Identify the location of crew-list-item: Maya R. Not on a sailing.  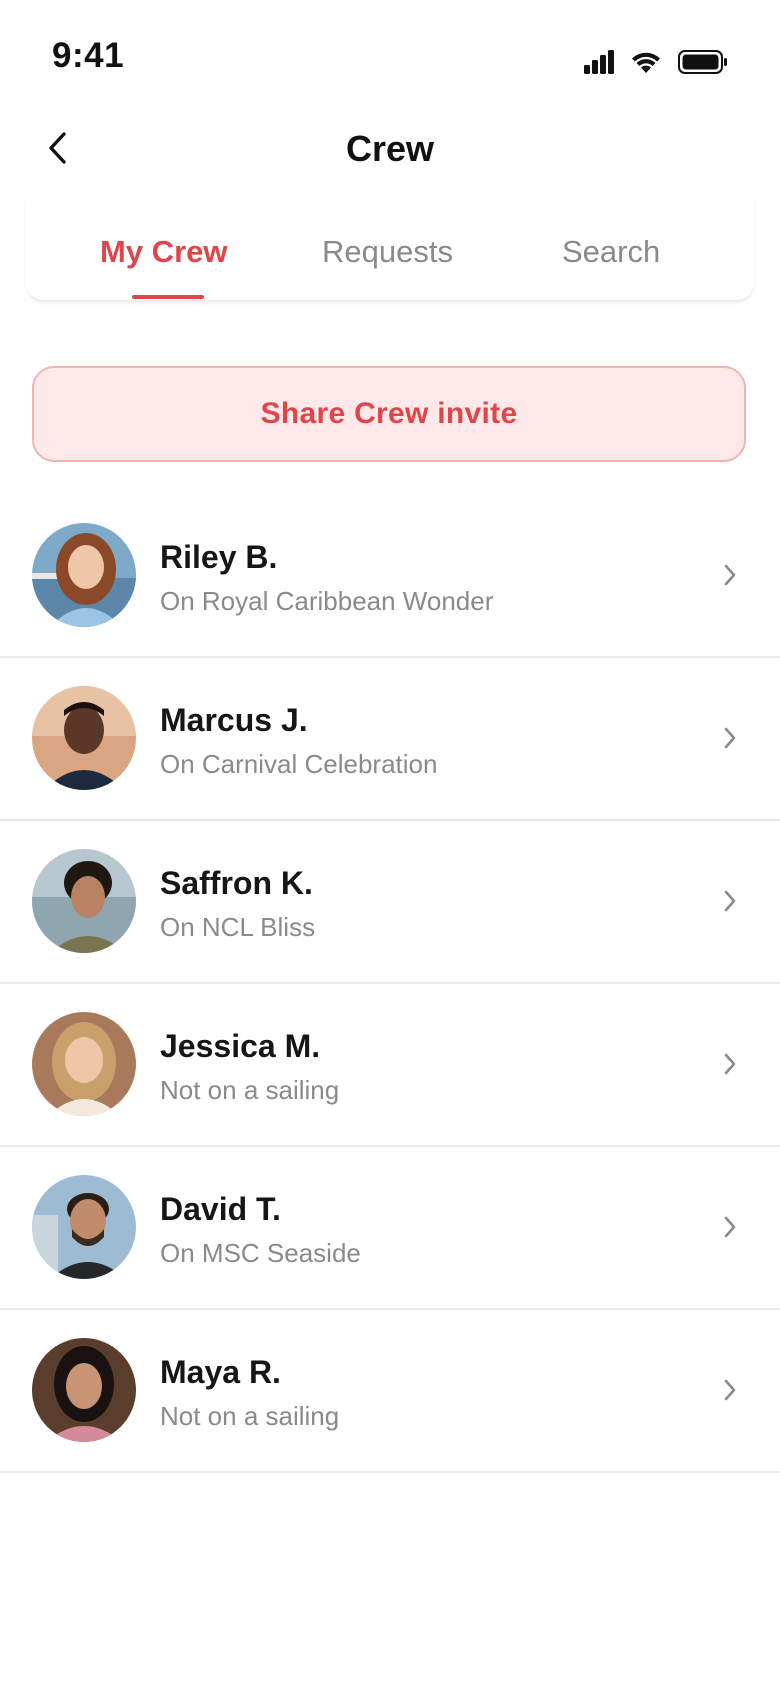
(390, 1391).